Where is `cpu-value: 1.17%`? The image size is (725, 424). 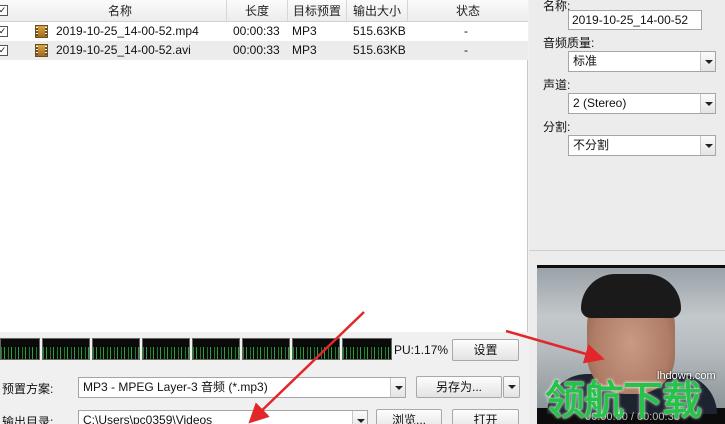 cpu-value: 1.17% is located at coordinates (431, 350).